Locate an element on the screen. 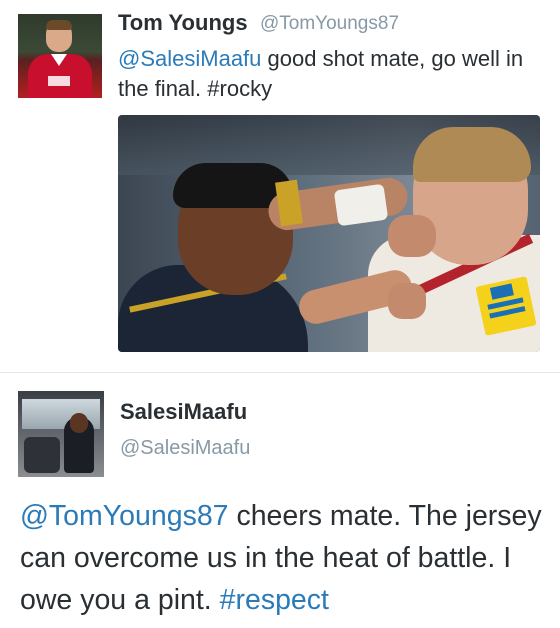 This screenshot has width=560, height=628. avatar-logo is located at coordinates (59, 81).